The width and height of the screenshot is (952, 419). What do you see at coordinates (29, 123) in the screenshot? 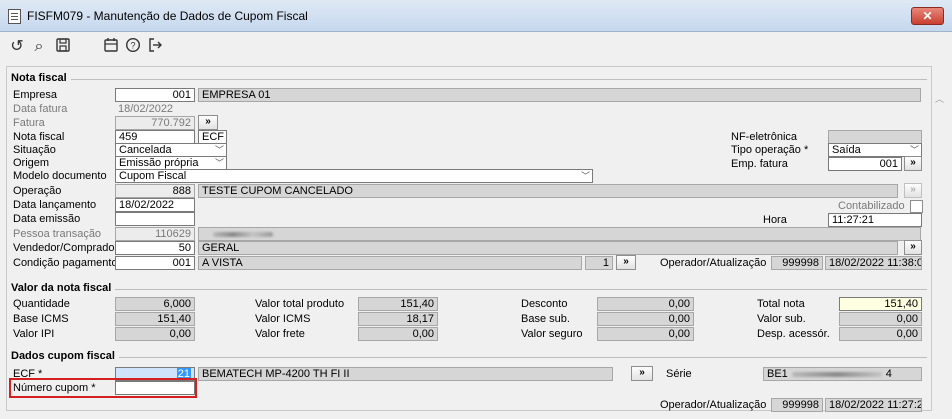
I see `fatura-label: Fatura` at bounding box center [29, 123].